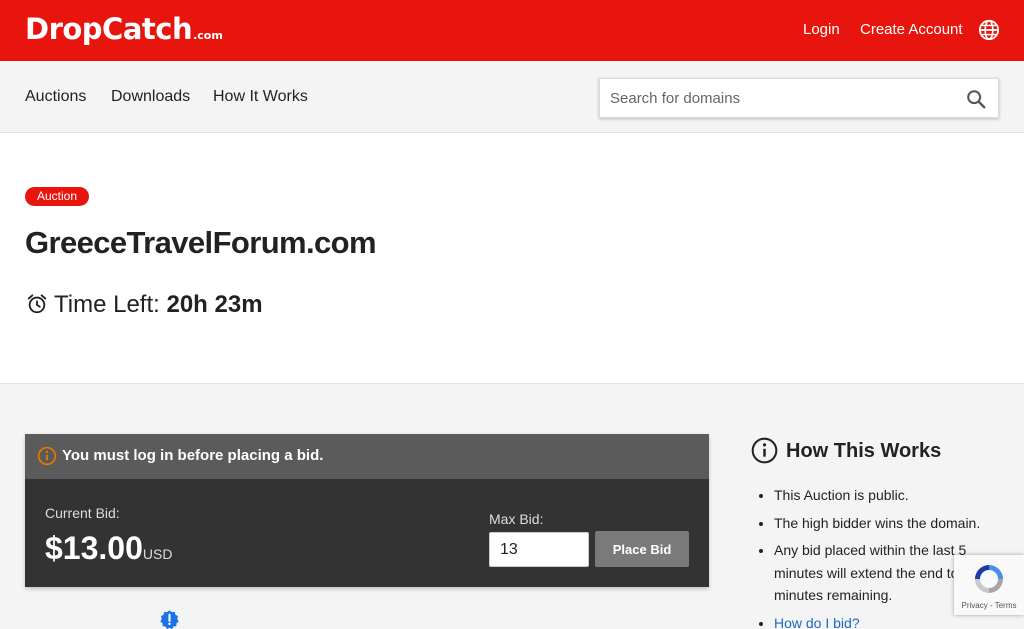 The image size is (1024, 629). What do you see at coordinates (989, 30) in the screenshot?
I see `globe-icon` at bounding box center [989, 30].